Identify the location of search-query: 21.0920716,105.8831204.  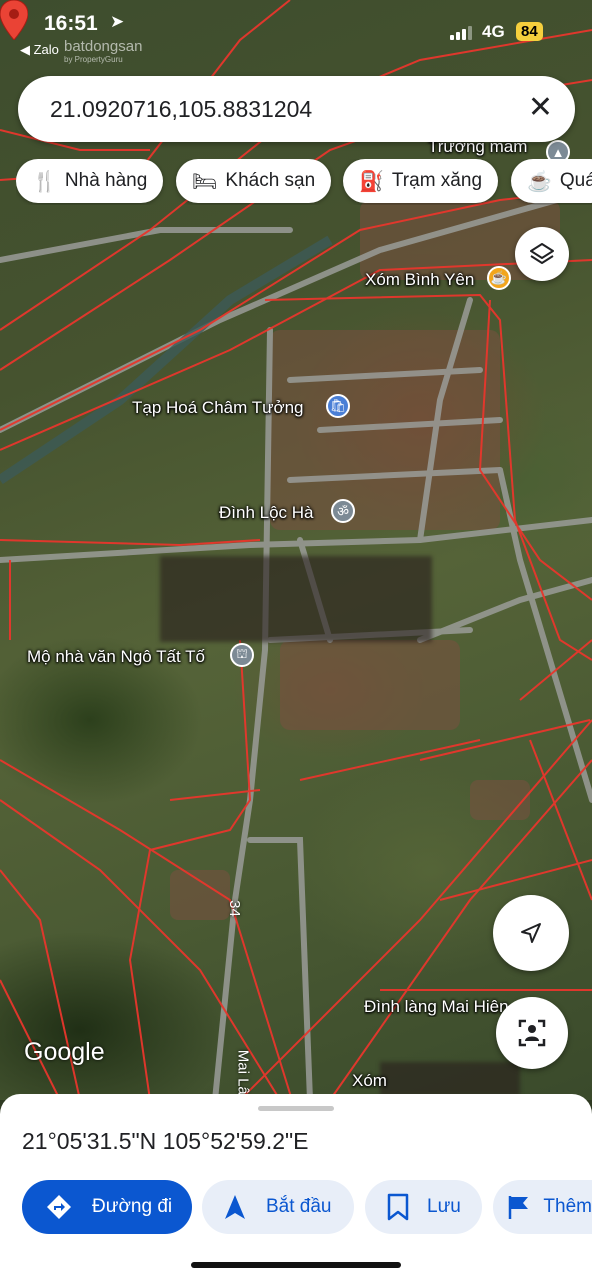
(181, 109).